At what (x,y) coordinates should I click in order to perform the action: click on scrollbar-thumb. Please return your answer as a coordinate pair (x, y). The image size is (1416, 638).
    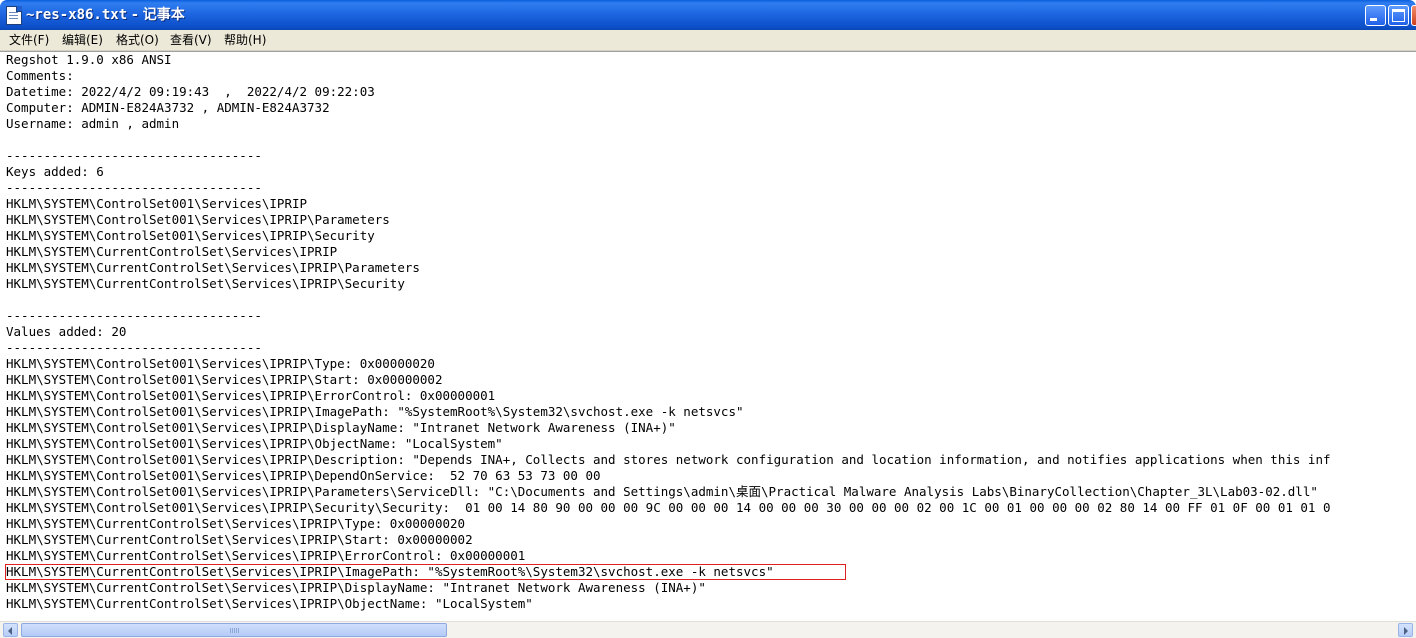
    Looking at the image, I should click on (234, 630).